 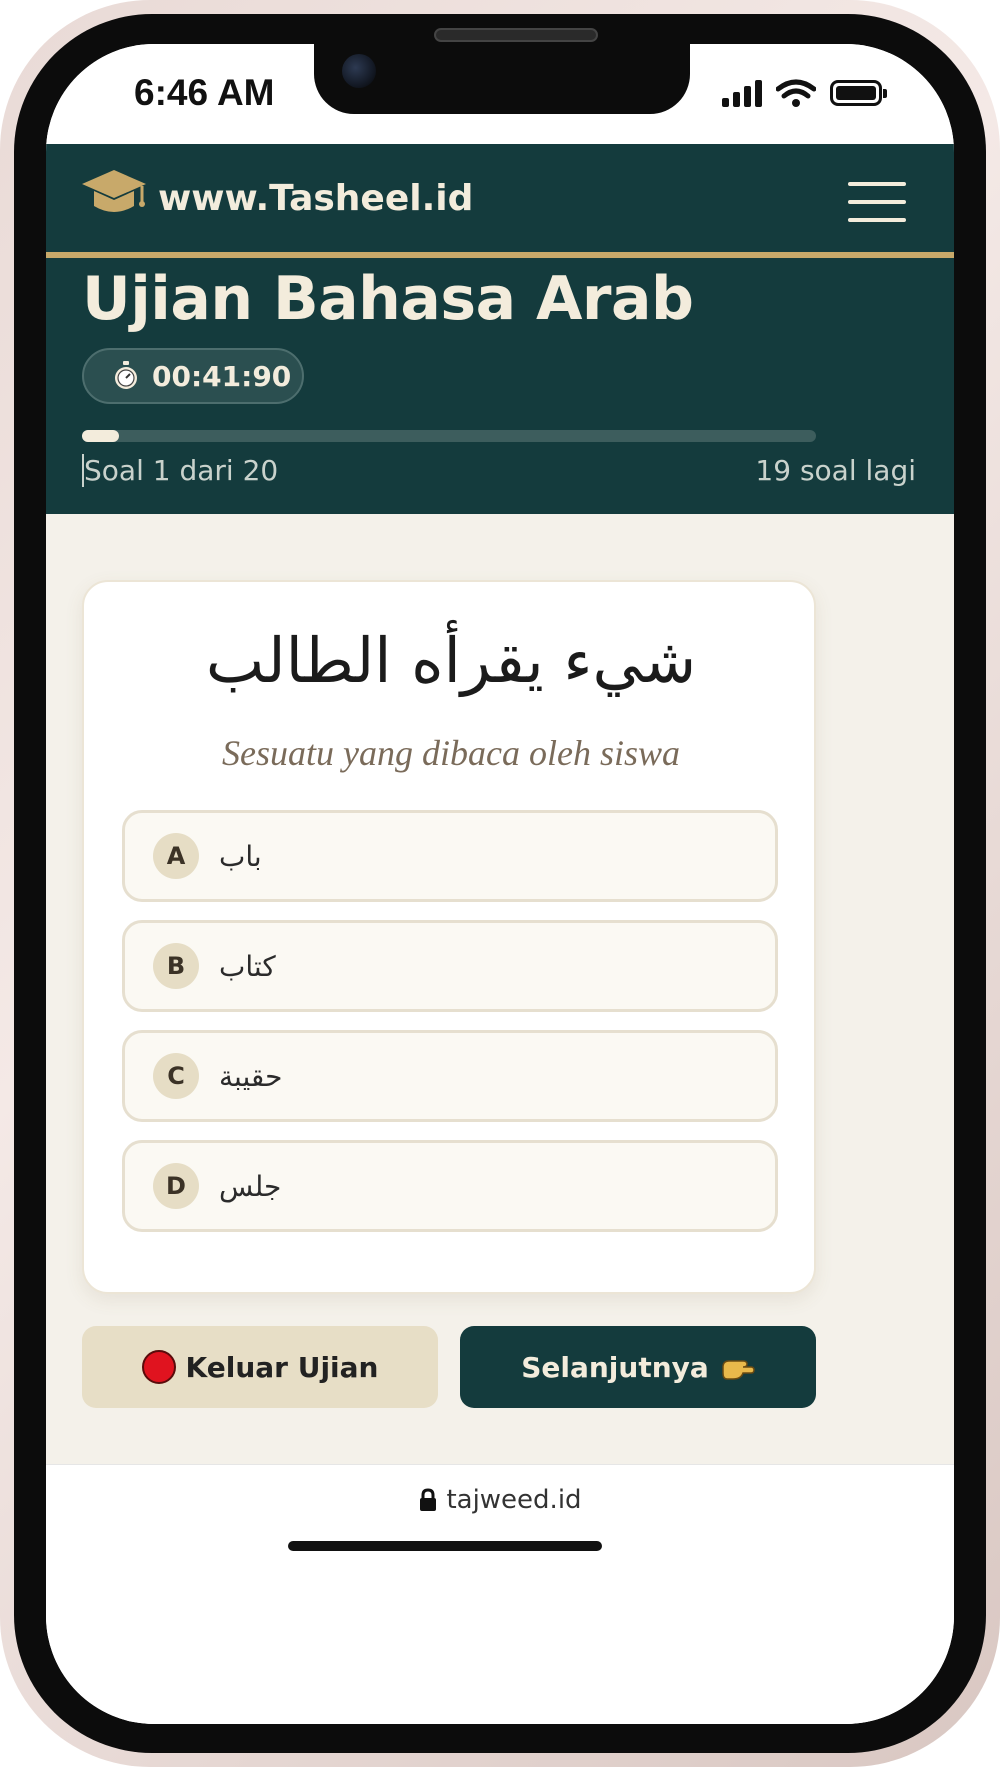 What do you see at coordinates (742, 93) in the screenshot?
I see `signal-icon` at bounding box center [742, 93].